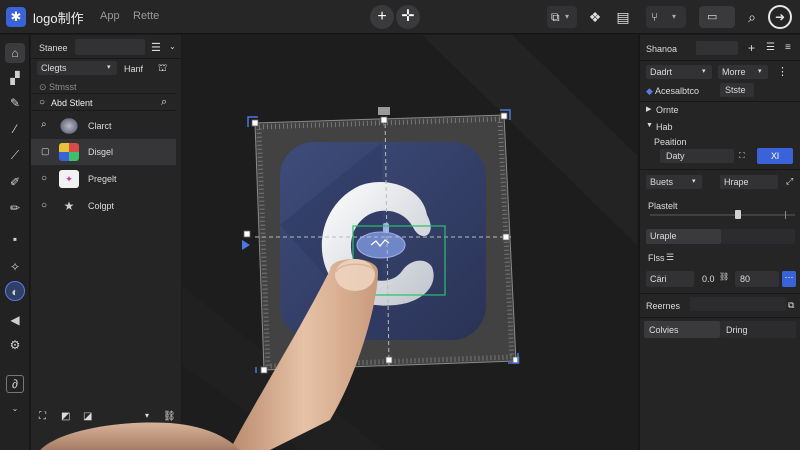 This screenshot has height=450, width=800. I want to click on expand-icon: ⤢, so click(789, 181).